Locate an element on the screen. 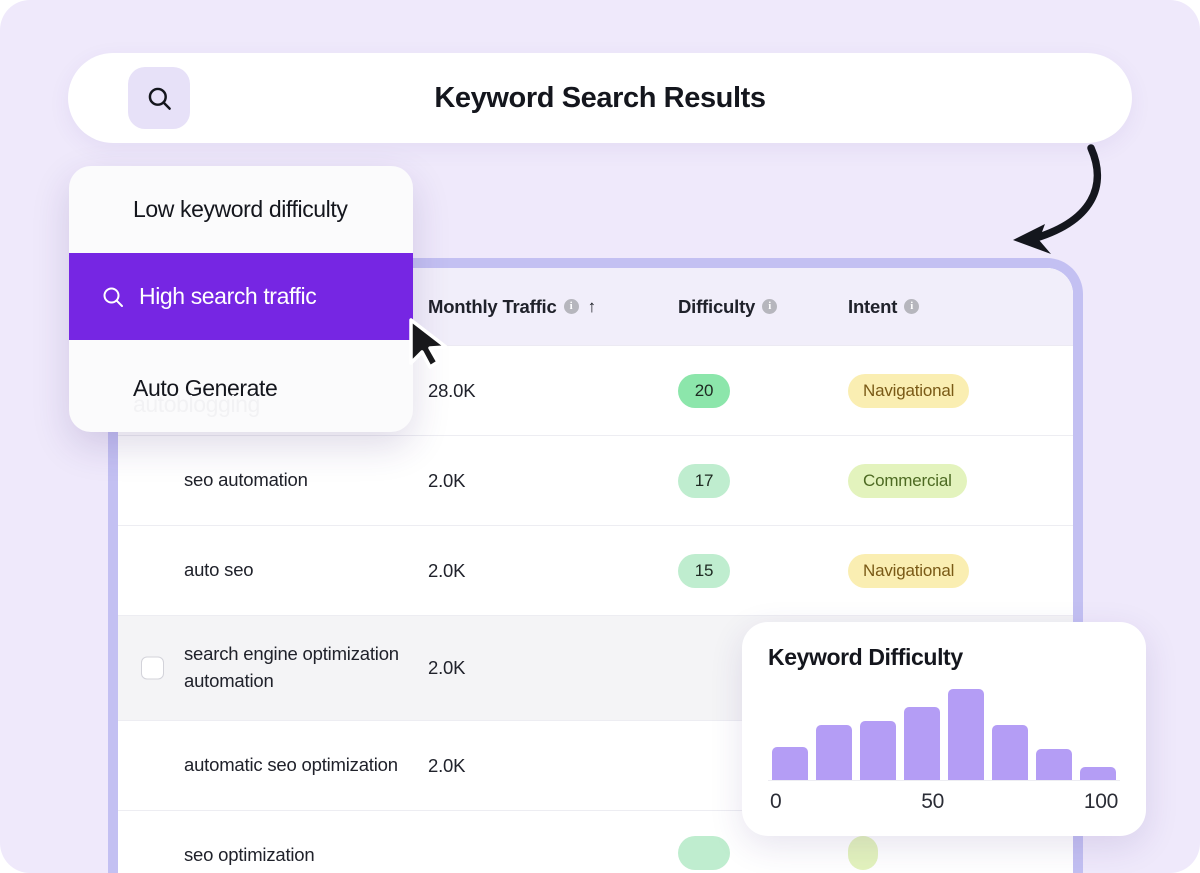  cell-keyword: automatic seo optimization is located at coordinates (273, 765).